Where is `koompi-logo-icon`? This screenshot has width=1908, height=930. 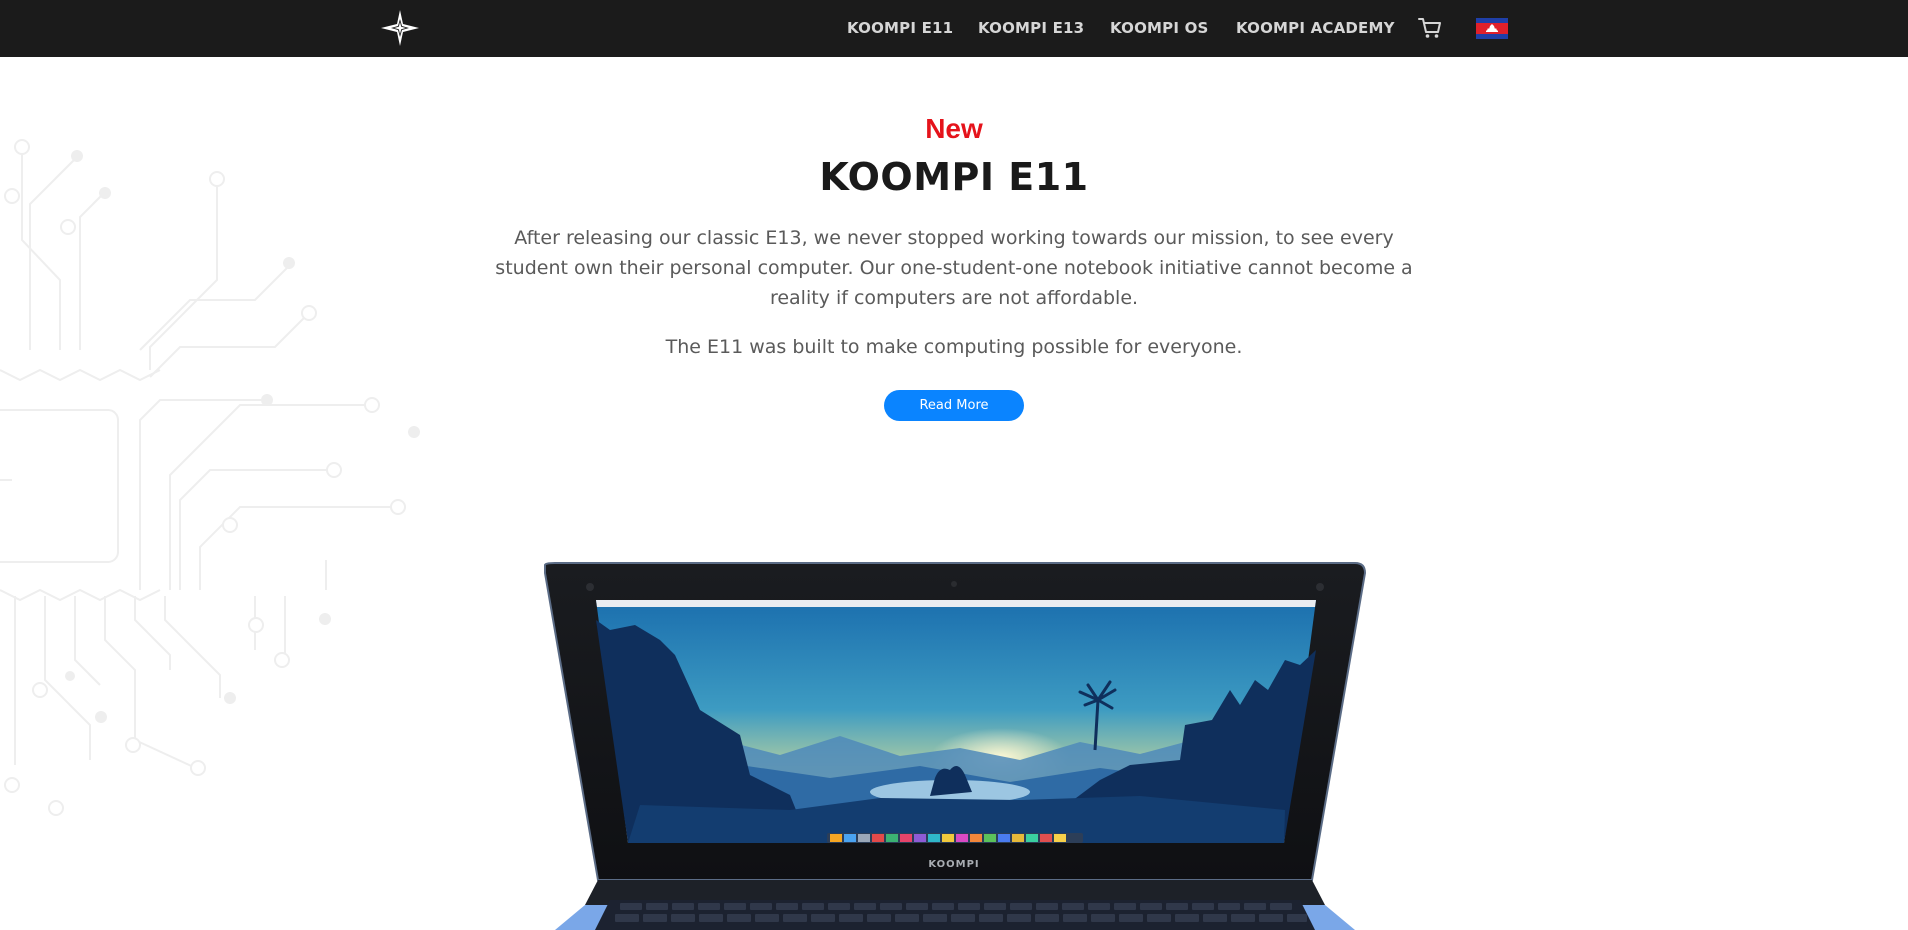 koompi-logo-icon is located at coordinates (400, 28).